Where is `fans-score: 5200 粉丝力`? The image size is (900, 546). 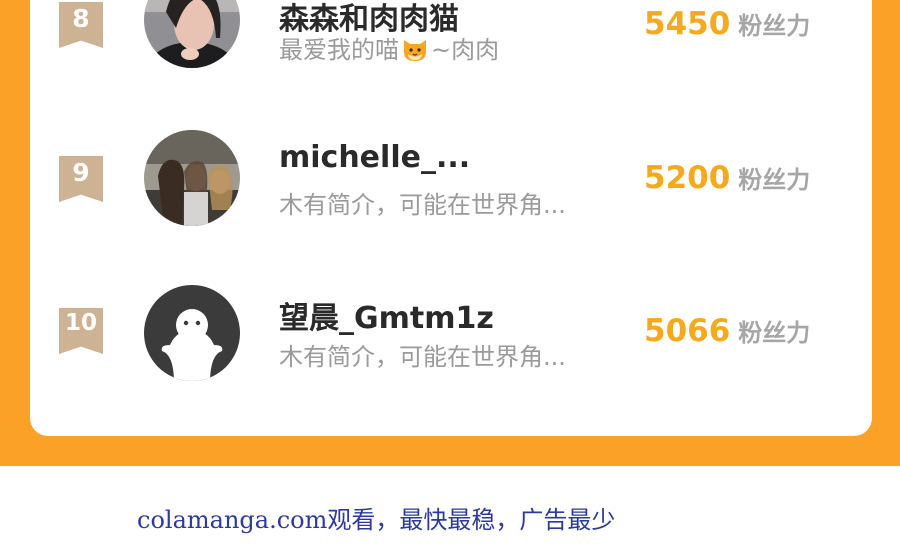
fans-score: 5200 粉丝力 is located at coordinates (727, 178).